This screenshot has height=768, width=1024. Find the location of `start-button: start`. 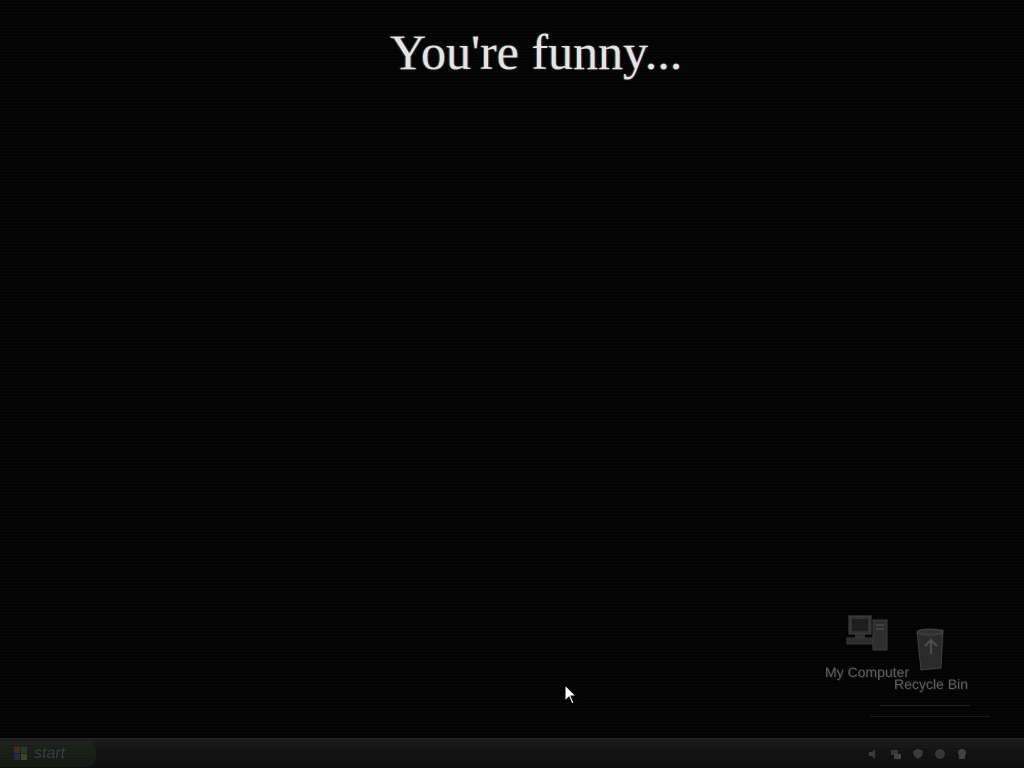

start-button: start is located at coordinates (48, 754).